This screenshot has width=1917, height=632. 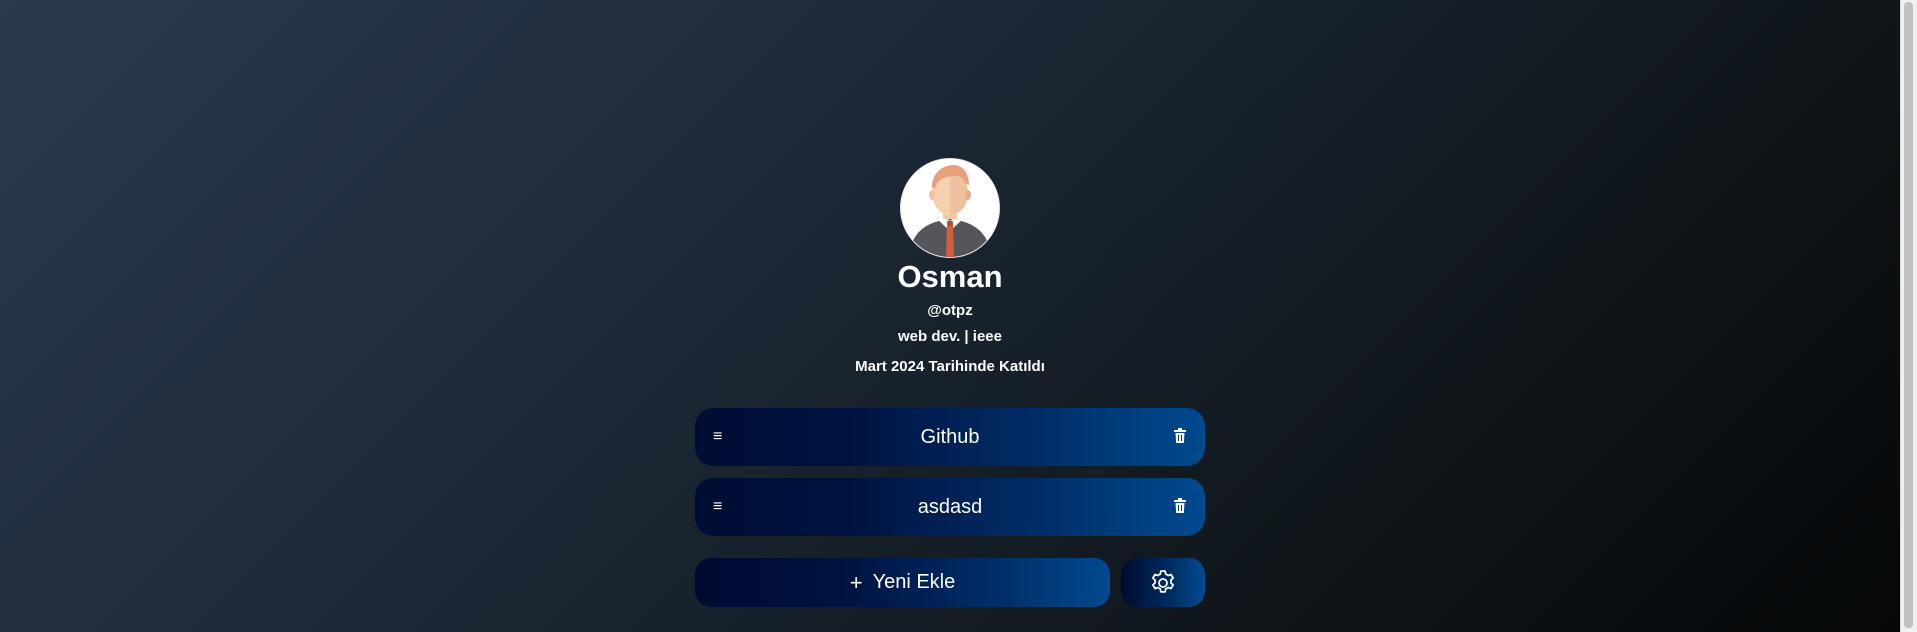 I want to click on profile-joined-date: Mart 2024 Tarihinde Katıldı, so click(x=950, y=366).